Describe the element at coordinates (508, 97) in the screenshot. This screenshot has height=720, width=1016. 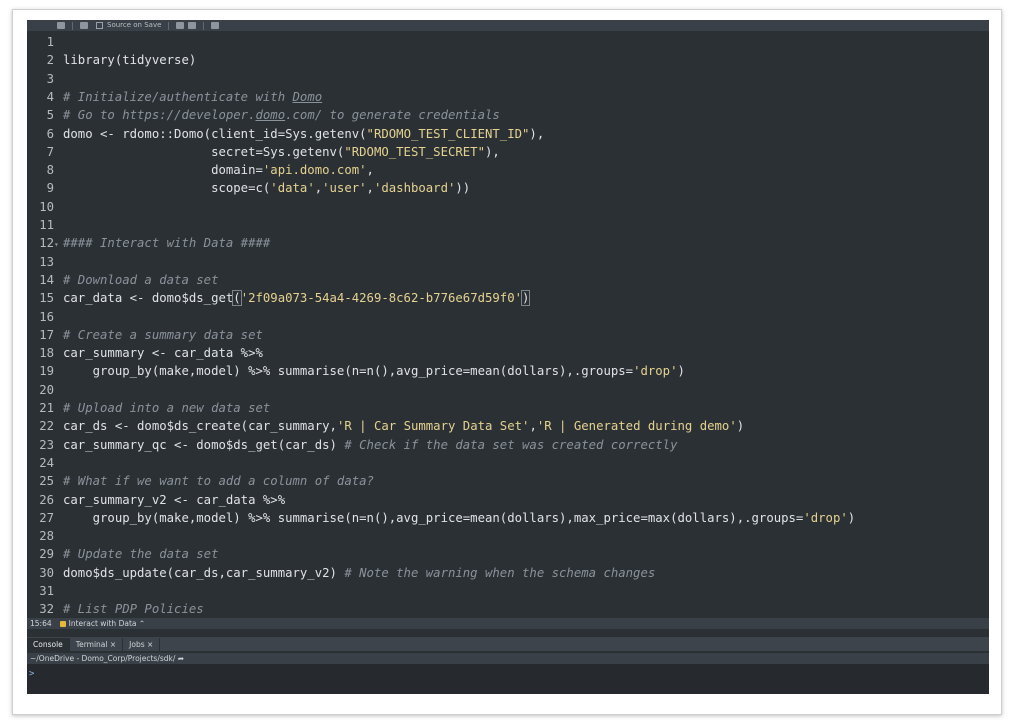
I see `code-line: 4 # Initialize/authenticate with Domo` at that location.